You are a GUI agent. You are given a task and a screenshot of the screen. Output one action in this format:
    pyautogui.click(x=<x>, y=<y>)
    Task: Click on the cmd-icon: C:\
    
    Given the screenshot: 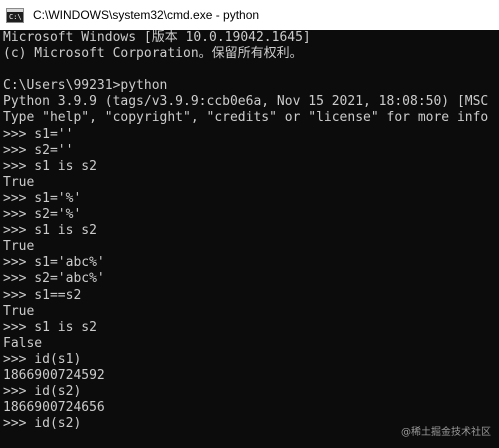 What is the action you would take?
    pyautogui.click(x=15, y=15)
    